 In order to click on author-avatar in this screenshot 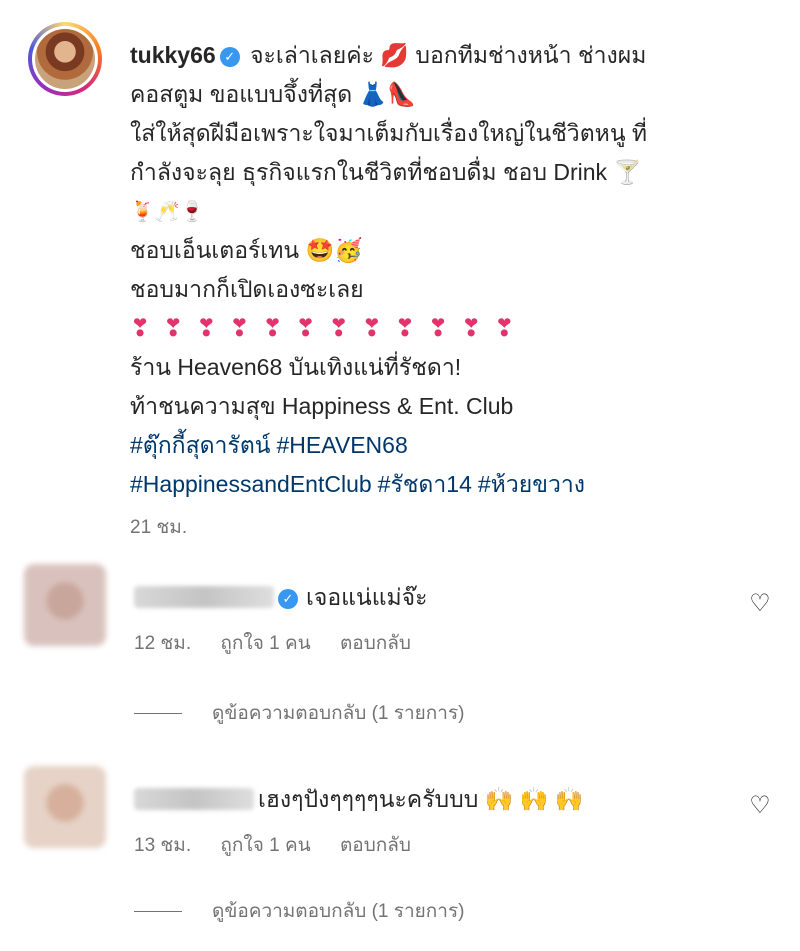, I will do `click(65, 59)`.